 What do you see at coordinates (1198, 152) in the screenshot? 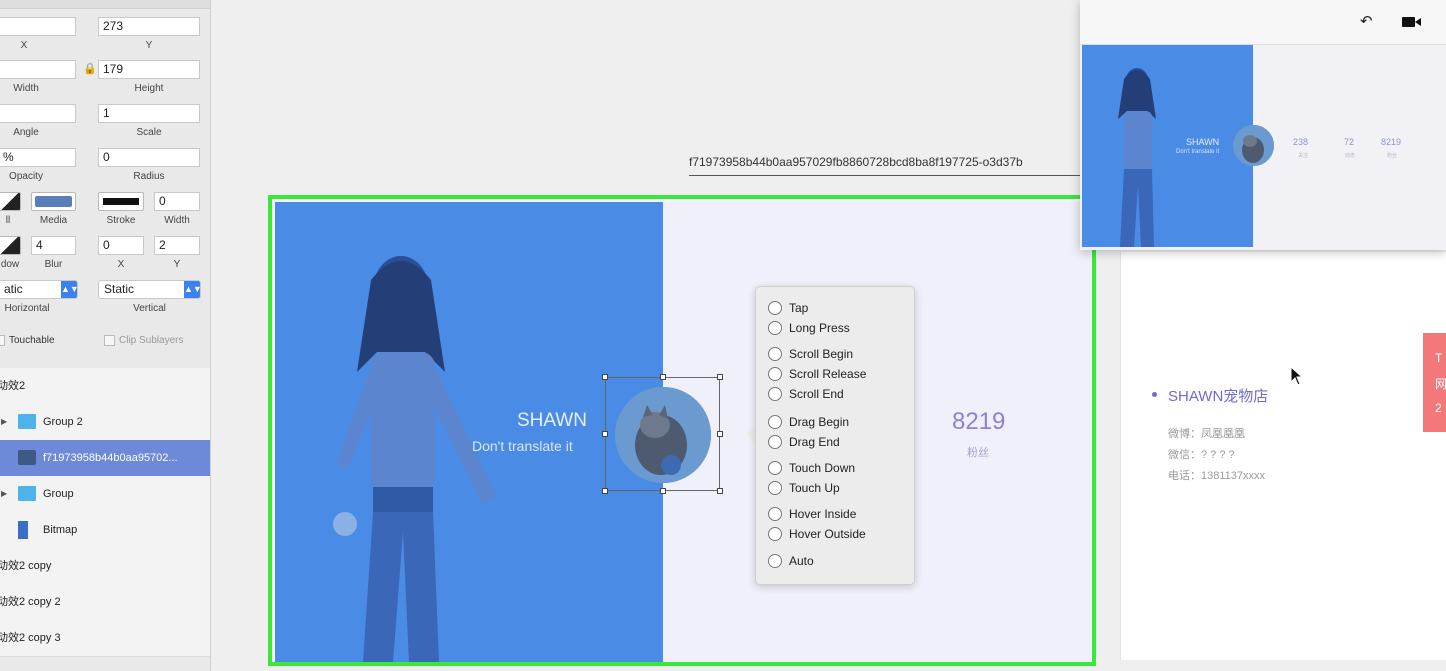
I see `preview-subtitle: Don't translate it` at bounding box center [1198, 152].